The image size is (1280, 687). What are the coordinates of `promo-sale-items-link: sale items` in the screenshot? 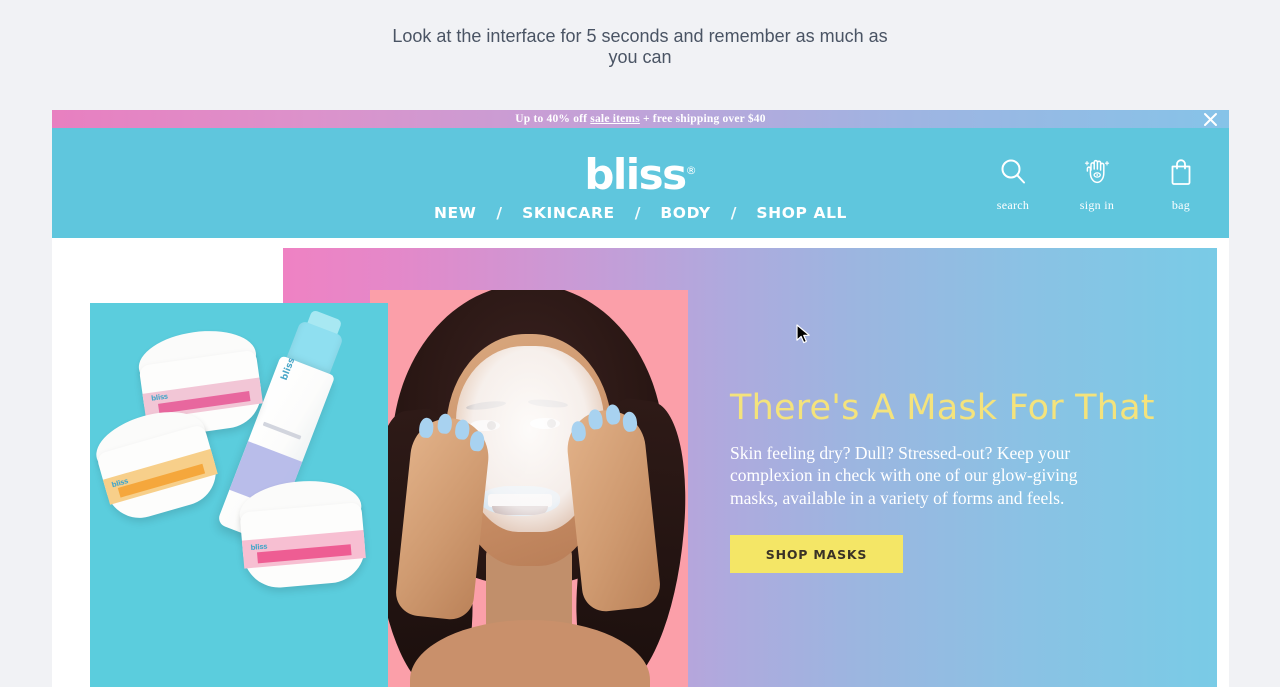 It's located at (615, 119).